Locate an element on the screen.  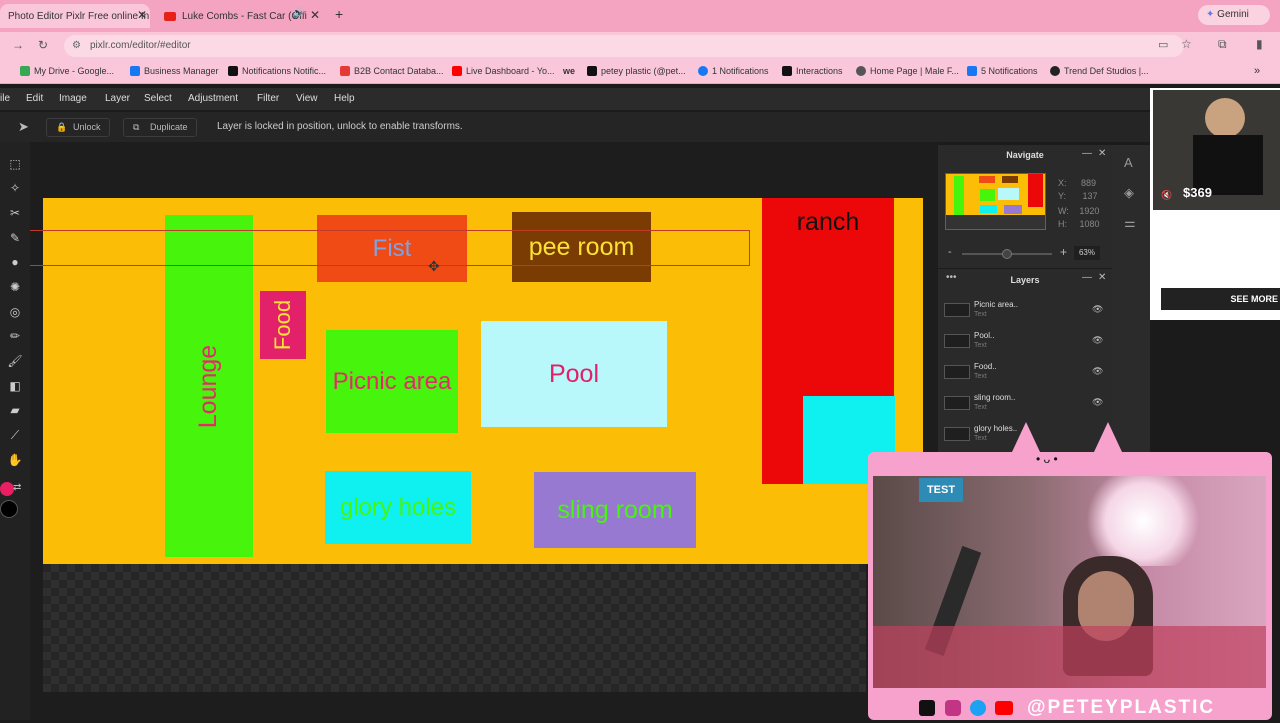
food-room: Food is located at coordinates (283, 325).